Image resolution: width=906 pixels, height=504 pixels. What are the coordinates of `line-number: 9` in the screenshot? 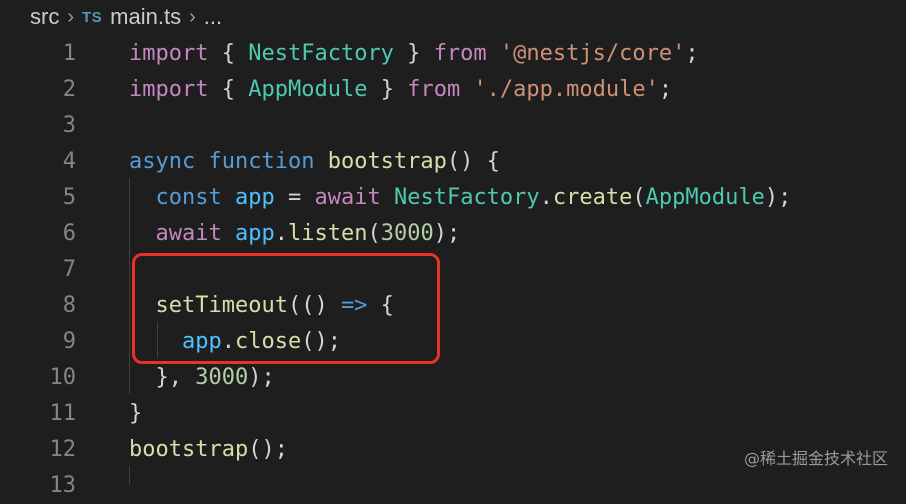 It's located at (69, 341).